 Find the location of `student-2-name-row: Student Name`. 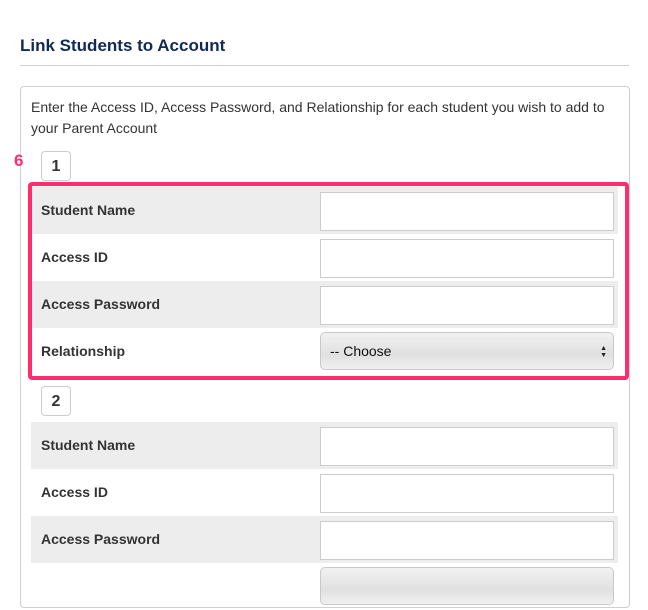

student-2-name-row: Student Name is located at coordinates (324, 445).